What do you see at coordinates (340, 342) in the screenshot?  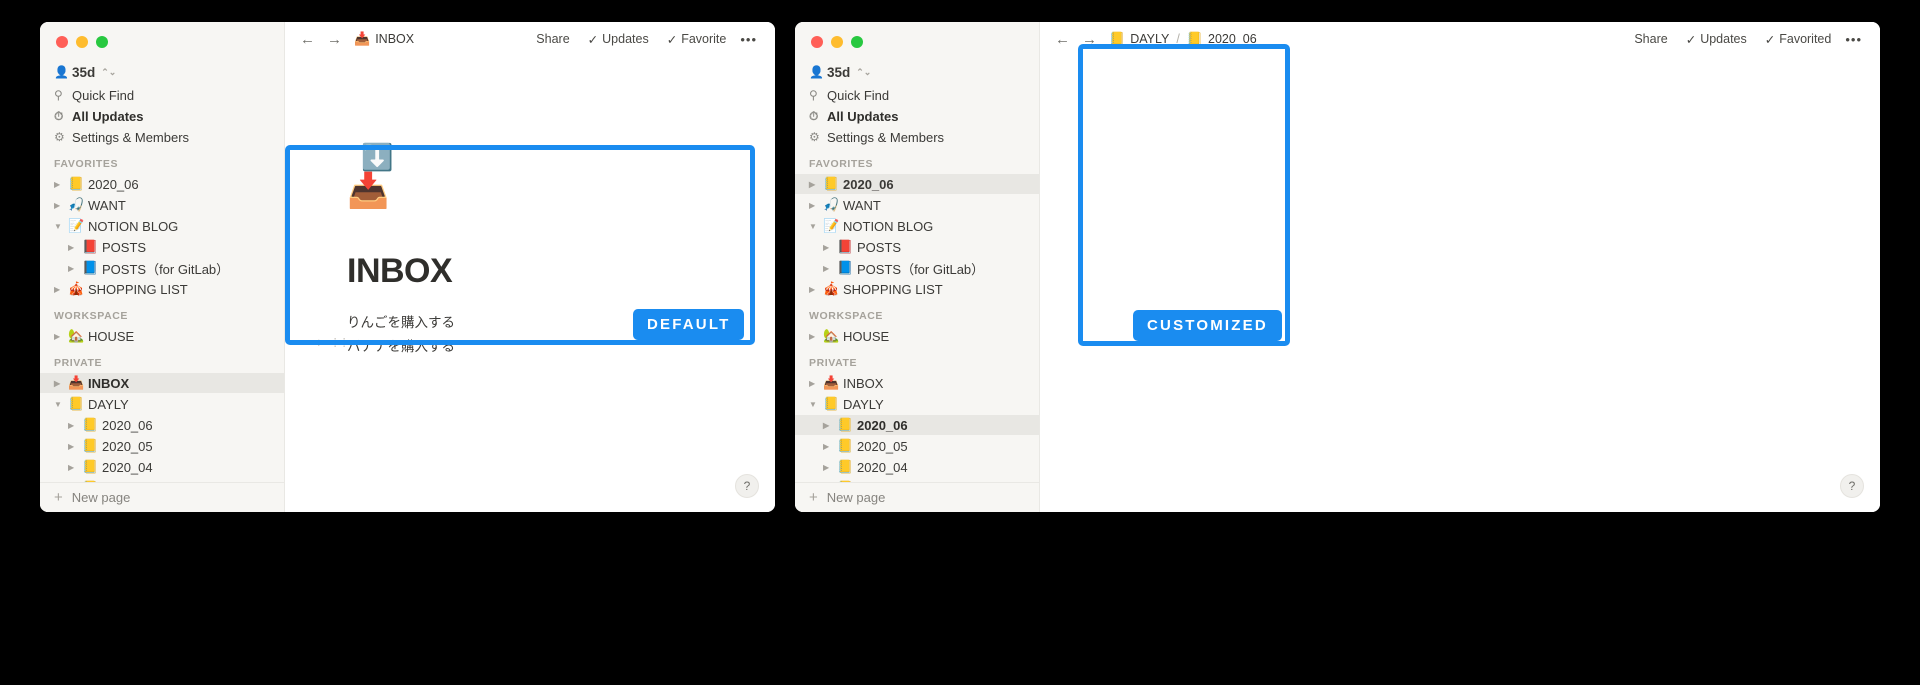 I see `drag-handle-icon: ⋮⋮` at bounding box center [340, 342].